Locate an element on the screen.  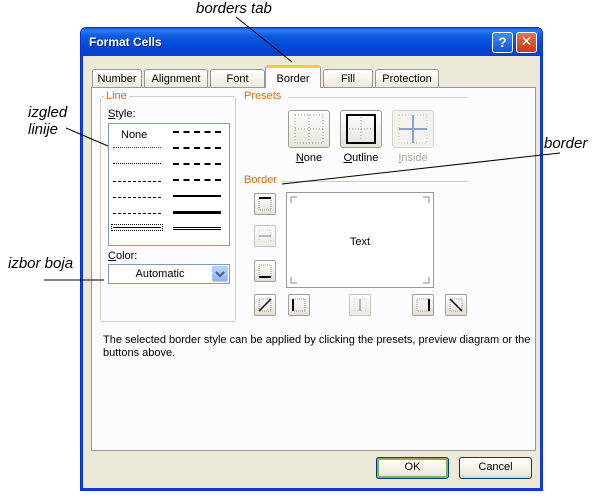
line-style-slanted-dash-dot is located at coordinates (197, 148).